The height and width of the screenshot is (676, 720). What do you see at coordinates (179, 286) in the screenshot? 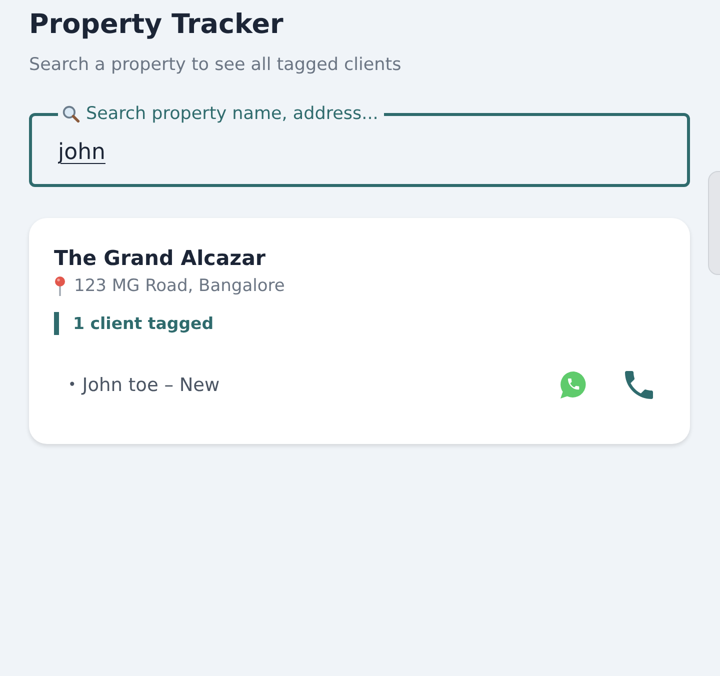
I see `property-address: 123 MG Road, Bangalore` at bounding box center [179, 286].